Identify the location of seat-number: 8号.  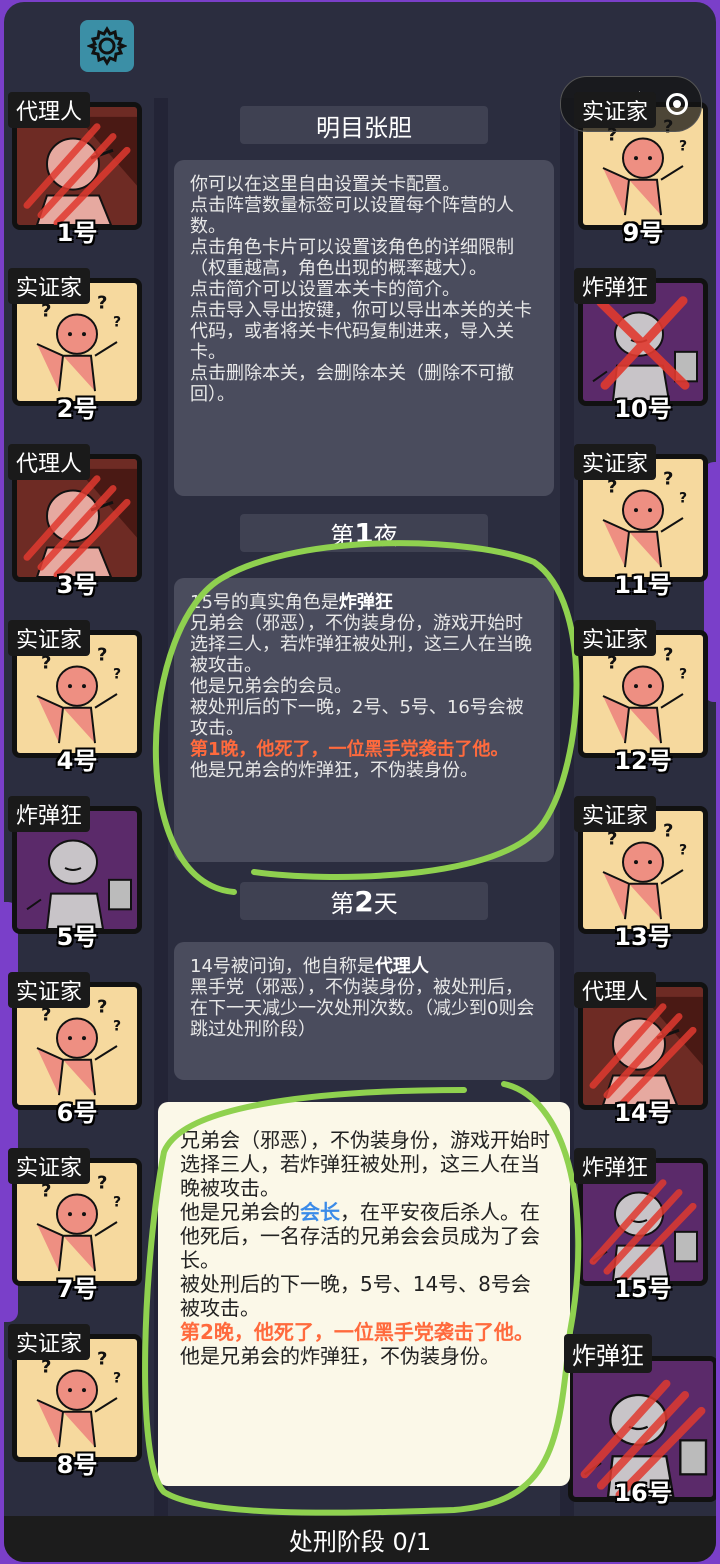
(77, 1465).